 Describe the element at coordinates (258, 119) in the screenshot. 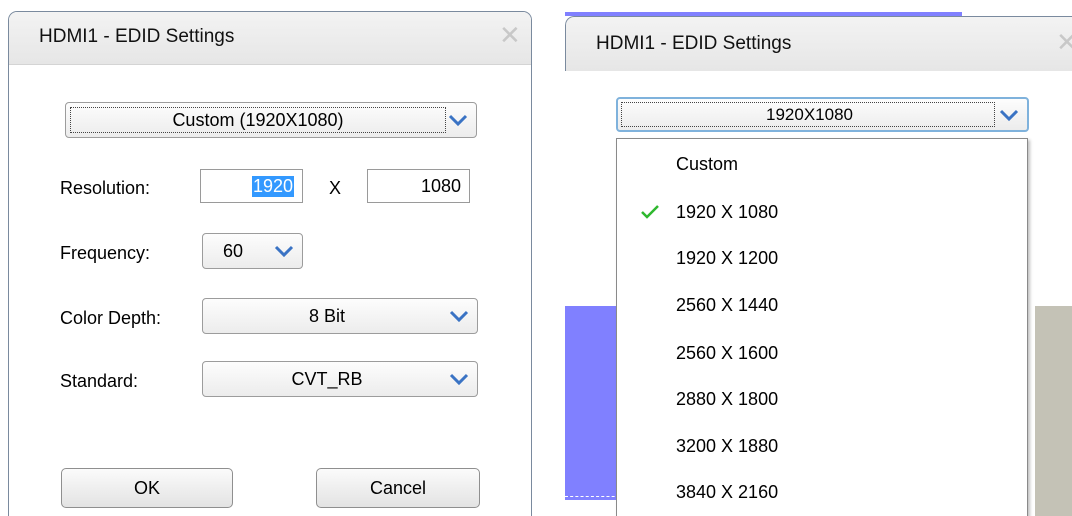

I see `preset-select-value: Custom (1920X1080)` at that location.